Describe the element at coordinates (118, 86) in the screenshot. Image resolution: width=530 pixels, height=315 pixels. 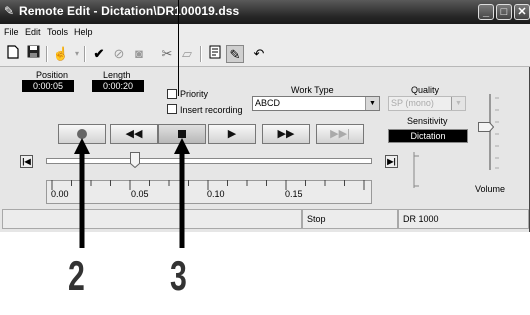
I see `length-display: 0:00:20` at that location.